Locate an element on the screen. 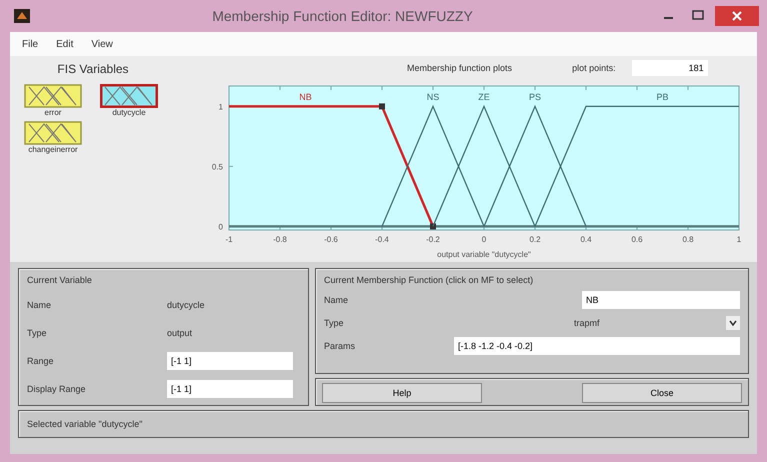 The width and height of the screenshot is (767, 462). panel-title: Current Variable is located at coordinates (60, 280).